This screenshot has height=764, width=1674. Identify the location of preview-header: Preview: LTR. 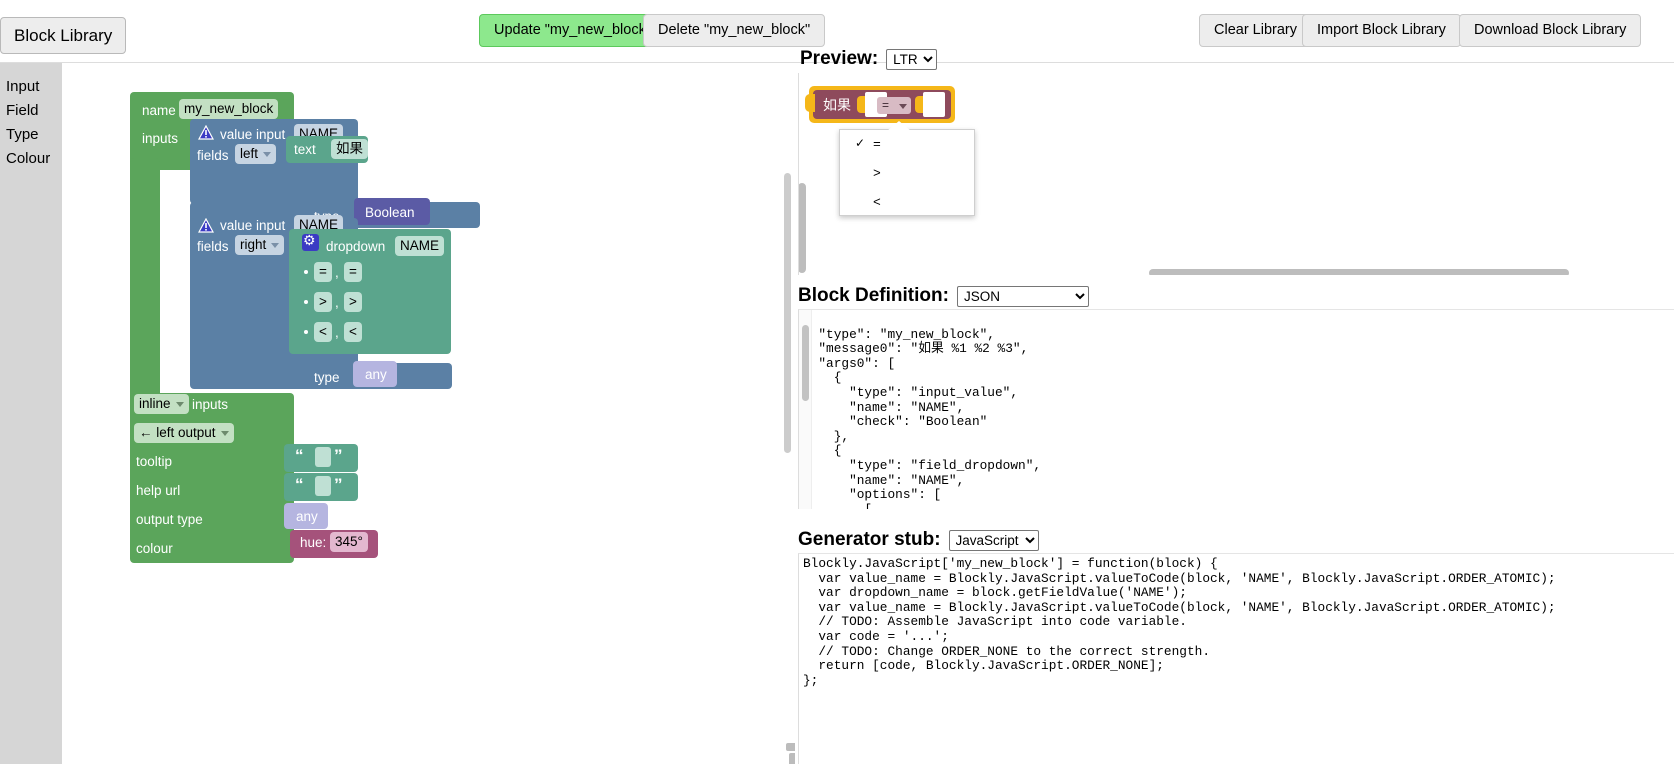
(869, 59).